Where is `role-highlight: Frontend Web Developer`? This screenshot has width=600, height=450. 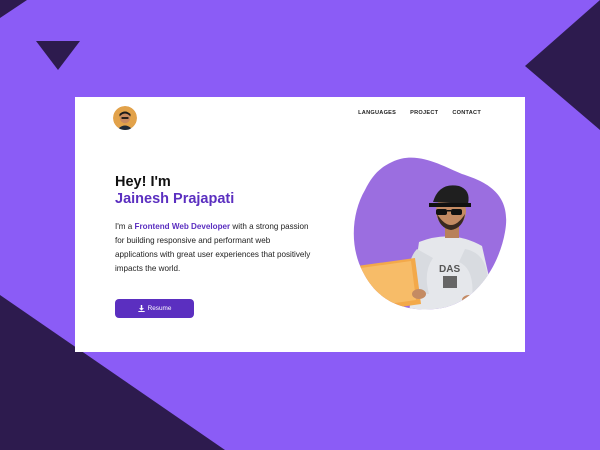 role-highlight: Frontend Web Developer is located at coordinates (182, 226).